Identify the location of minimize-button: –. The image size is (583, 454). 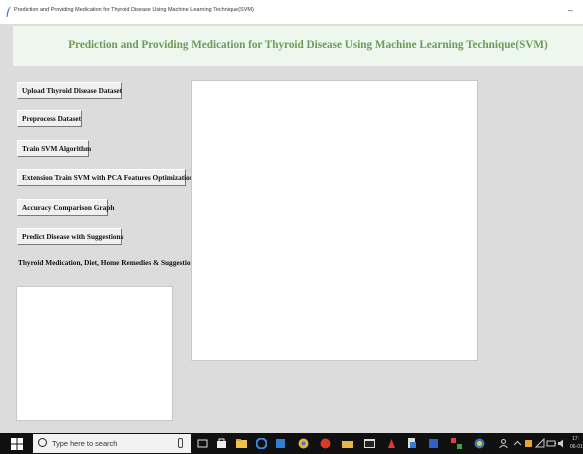
(570, 10).